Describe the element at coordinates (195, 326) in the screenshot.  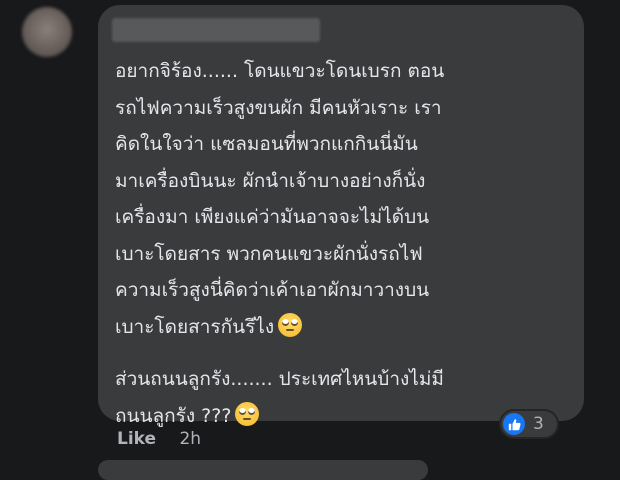
I see `comment-line-text: เบาะโดยสารกันรึไง` at that location.